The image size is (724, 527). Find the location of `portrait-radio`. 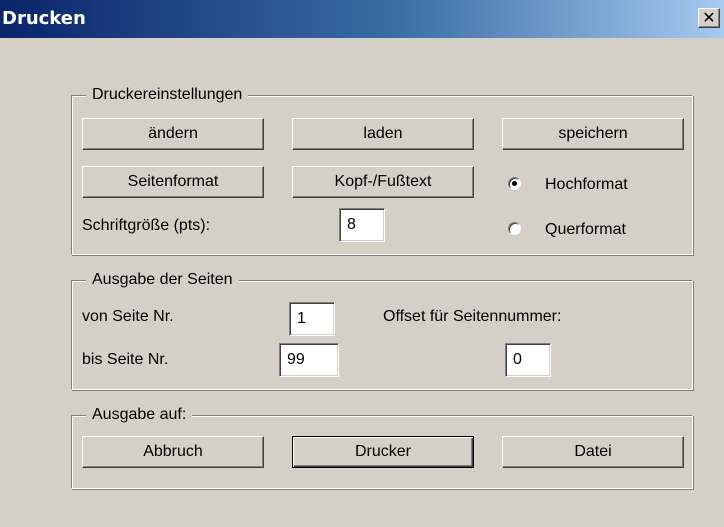

portrait-radio is located at coordinates (514, 183).